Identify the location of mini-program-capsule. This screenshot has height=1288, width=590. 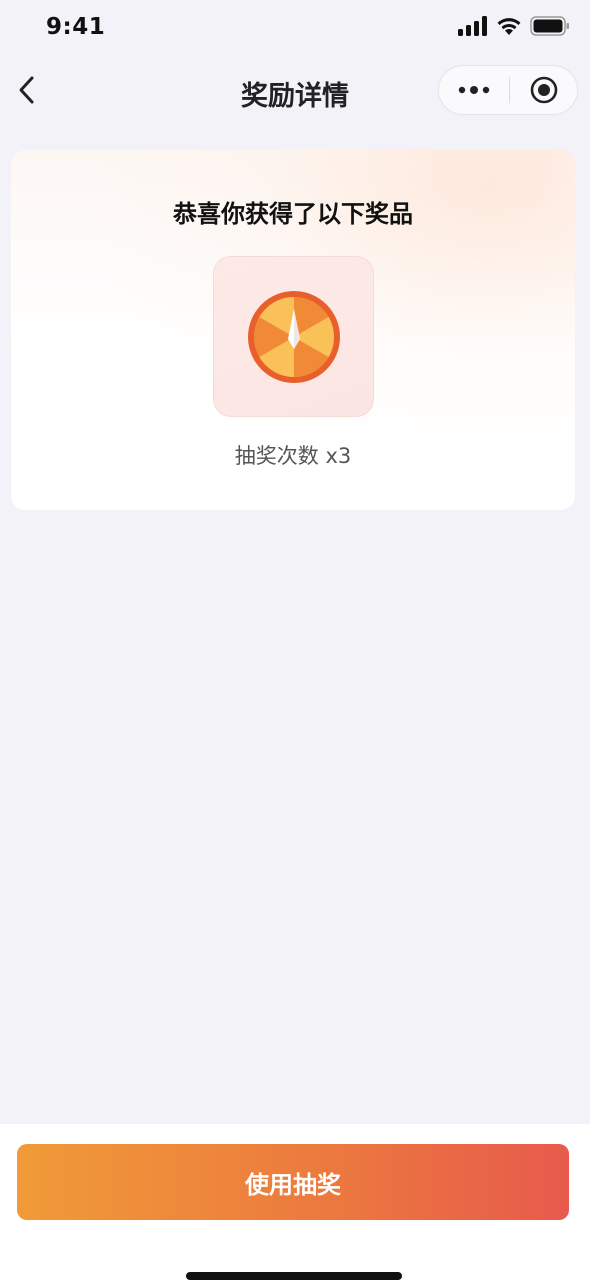
(508, 90).